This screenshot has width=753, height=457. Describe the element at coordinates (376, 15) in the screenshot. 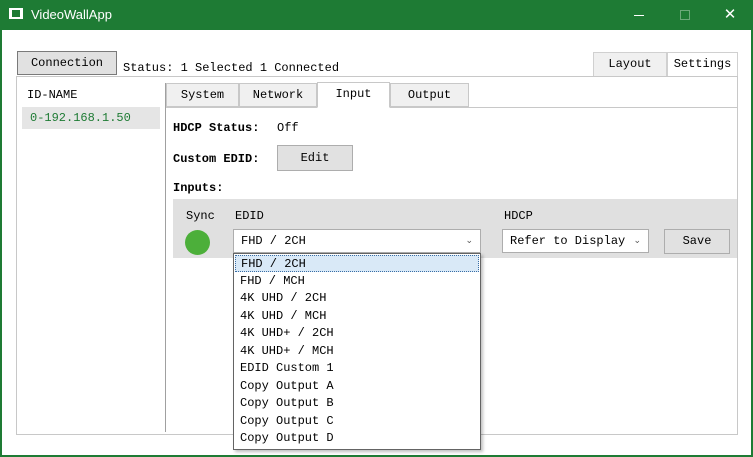

I see `title-bar: VideoWallApp ✕` at that location.